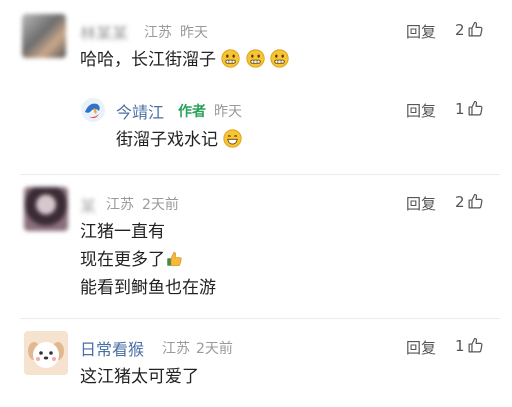 The width and height of the screenshot is (512, 407). Describe the element at coordinates (139, 377) in the screenshot. I see `comment-text: 这江猪太可爱了` at that location.